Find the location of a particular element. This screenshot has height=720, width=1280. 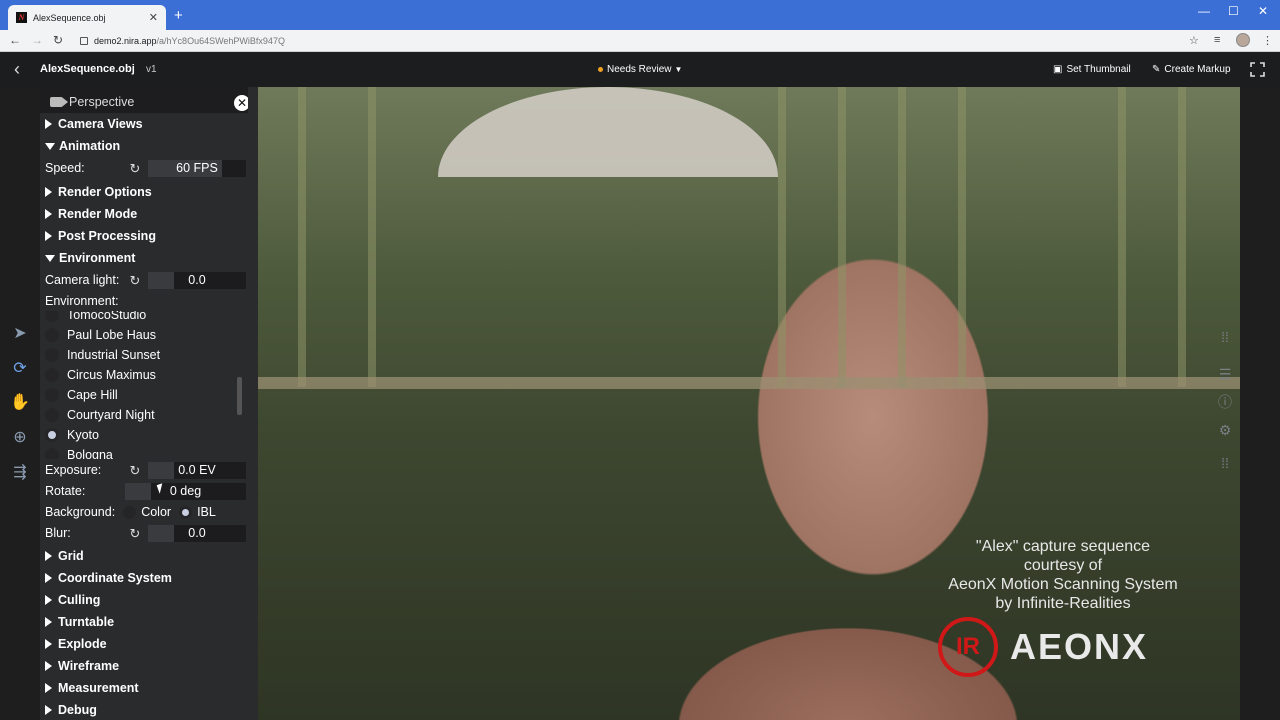

section-render-mode: Render Mode is located at coordinates (91, 214).